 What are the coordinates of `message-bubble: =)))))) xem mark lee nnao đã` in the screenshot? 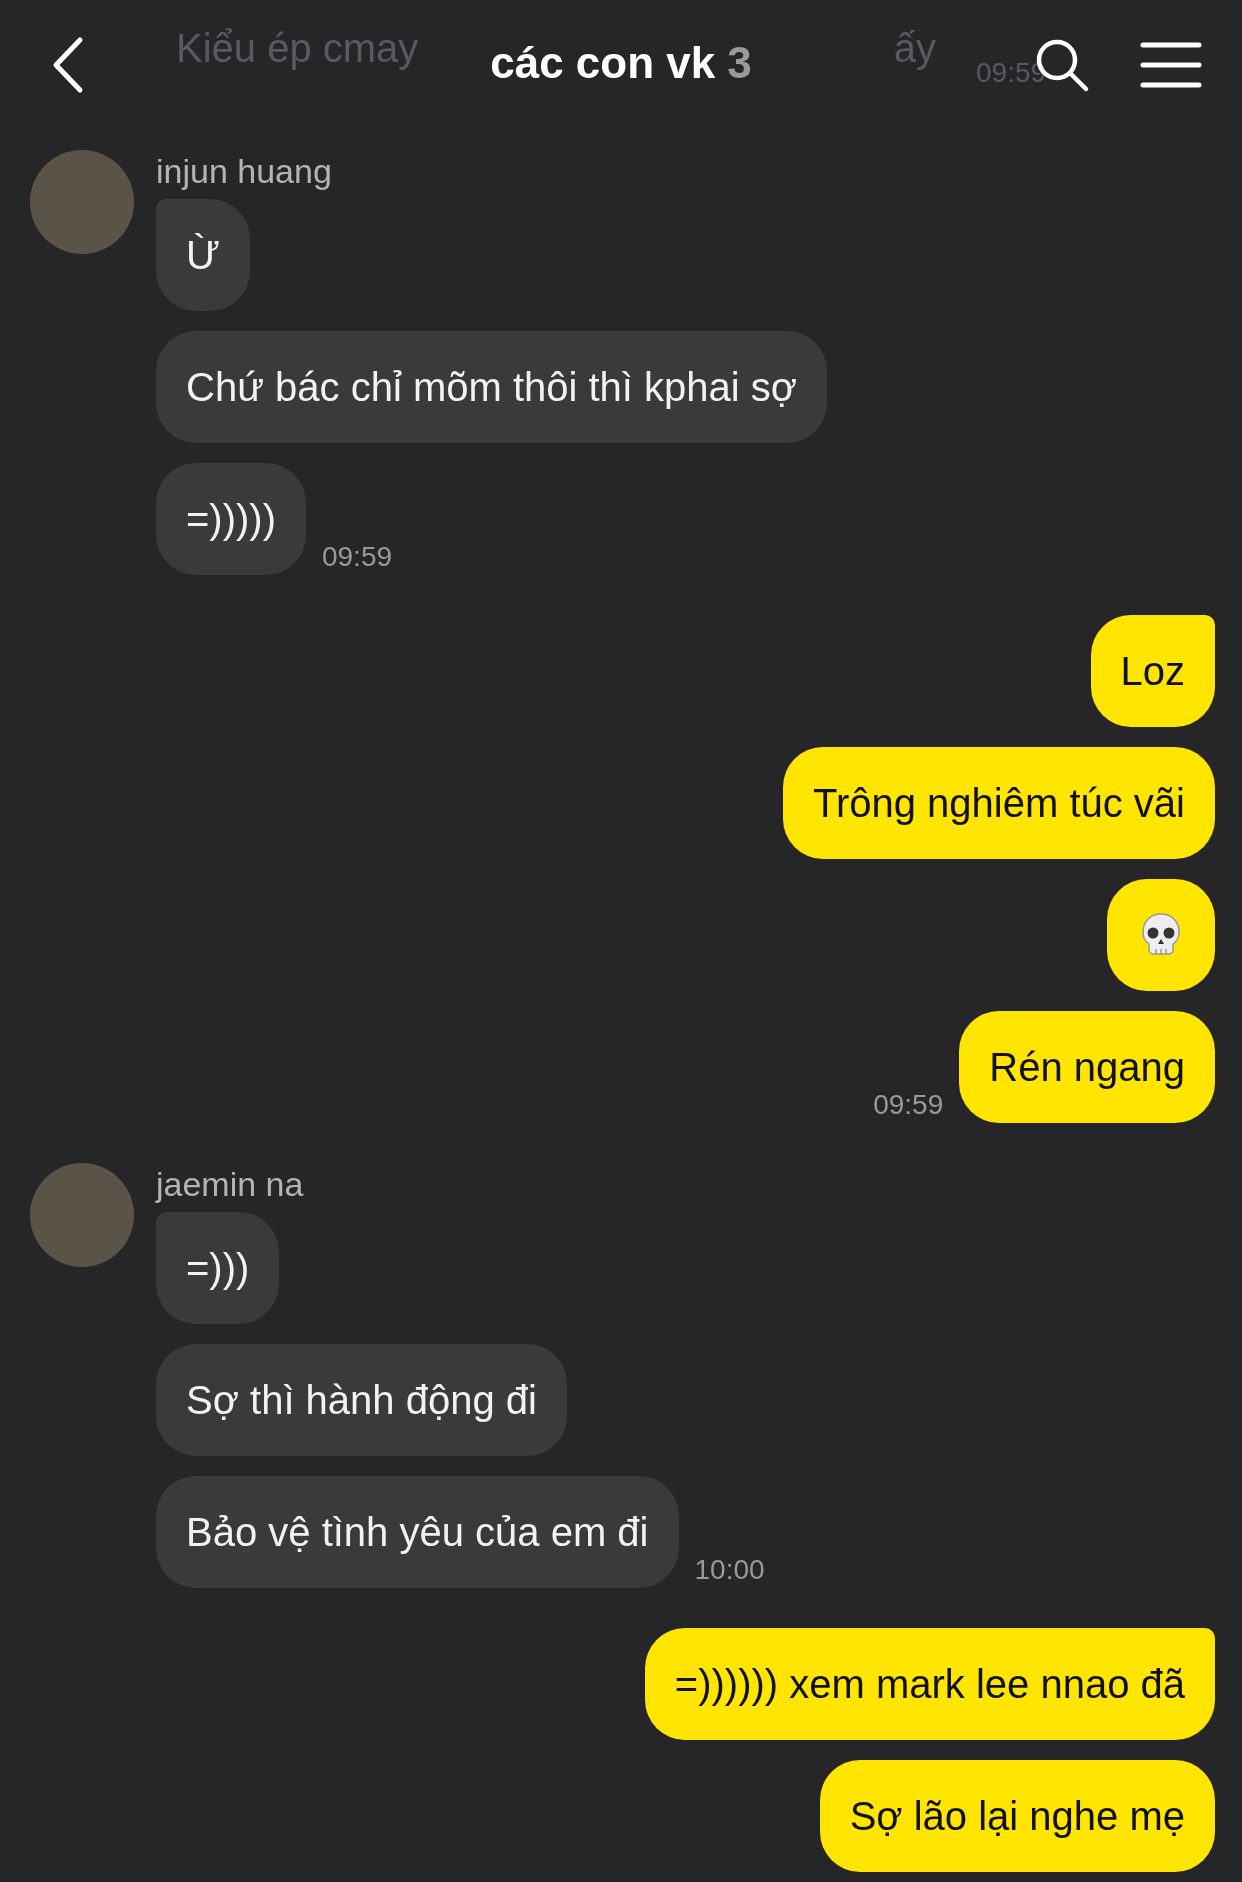 It's located at (929, 1684).